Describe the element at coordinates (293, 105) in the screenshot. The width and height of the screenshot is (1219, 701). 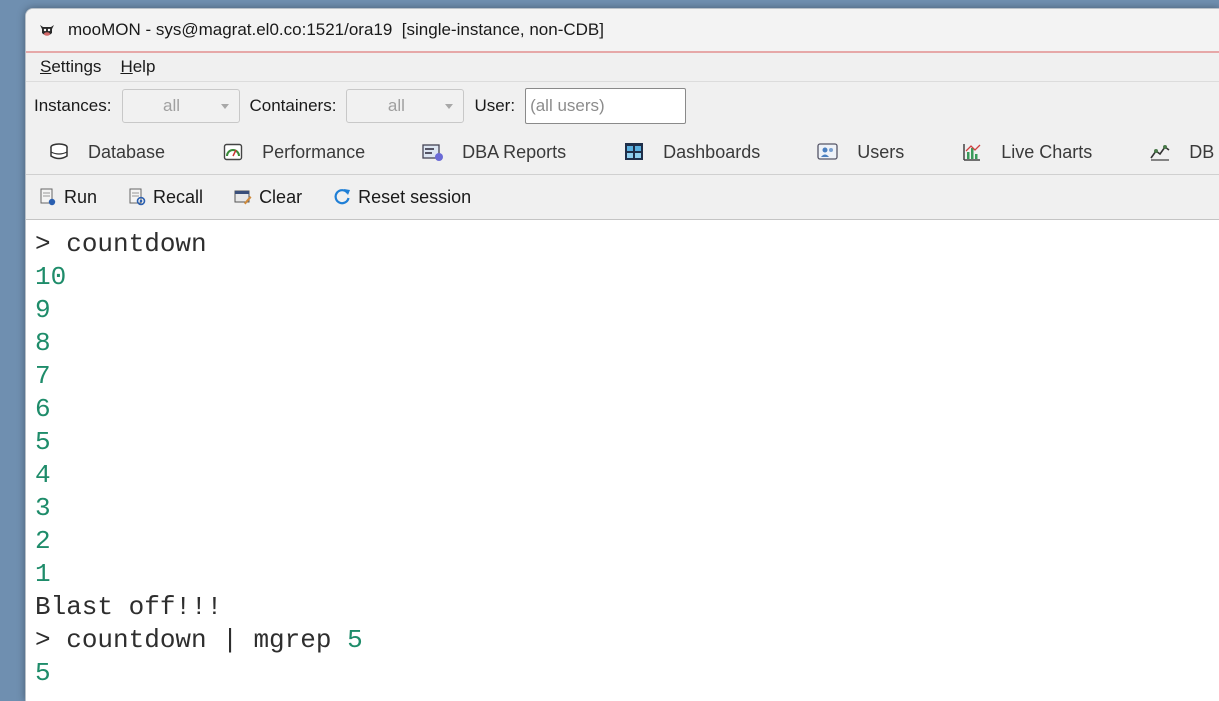
I see `containers-label: Containers:` at that location.